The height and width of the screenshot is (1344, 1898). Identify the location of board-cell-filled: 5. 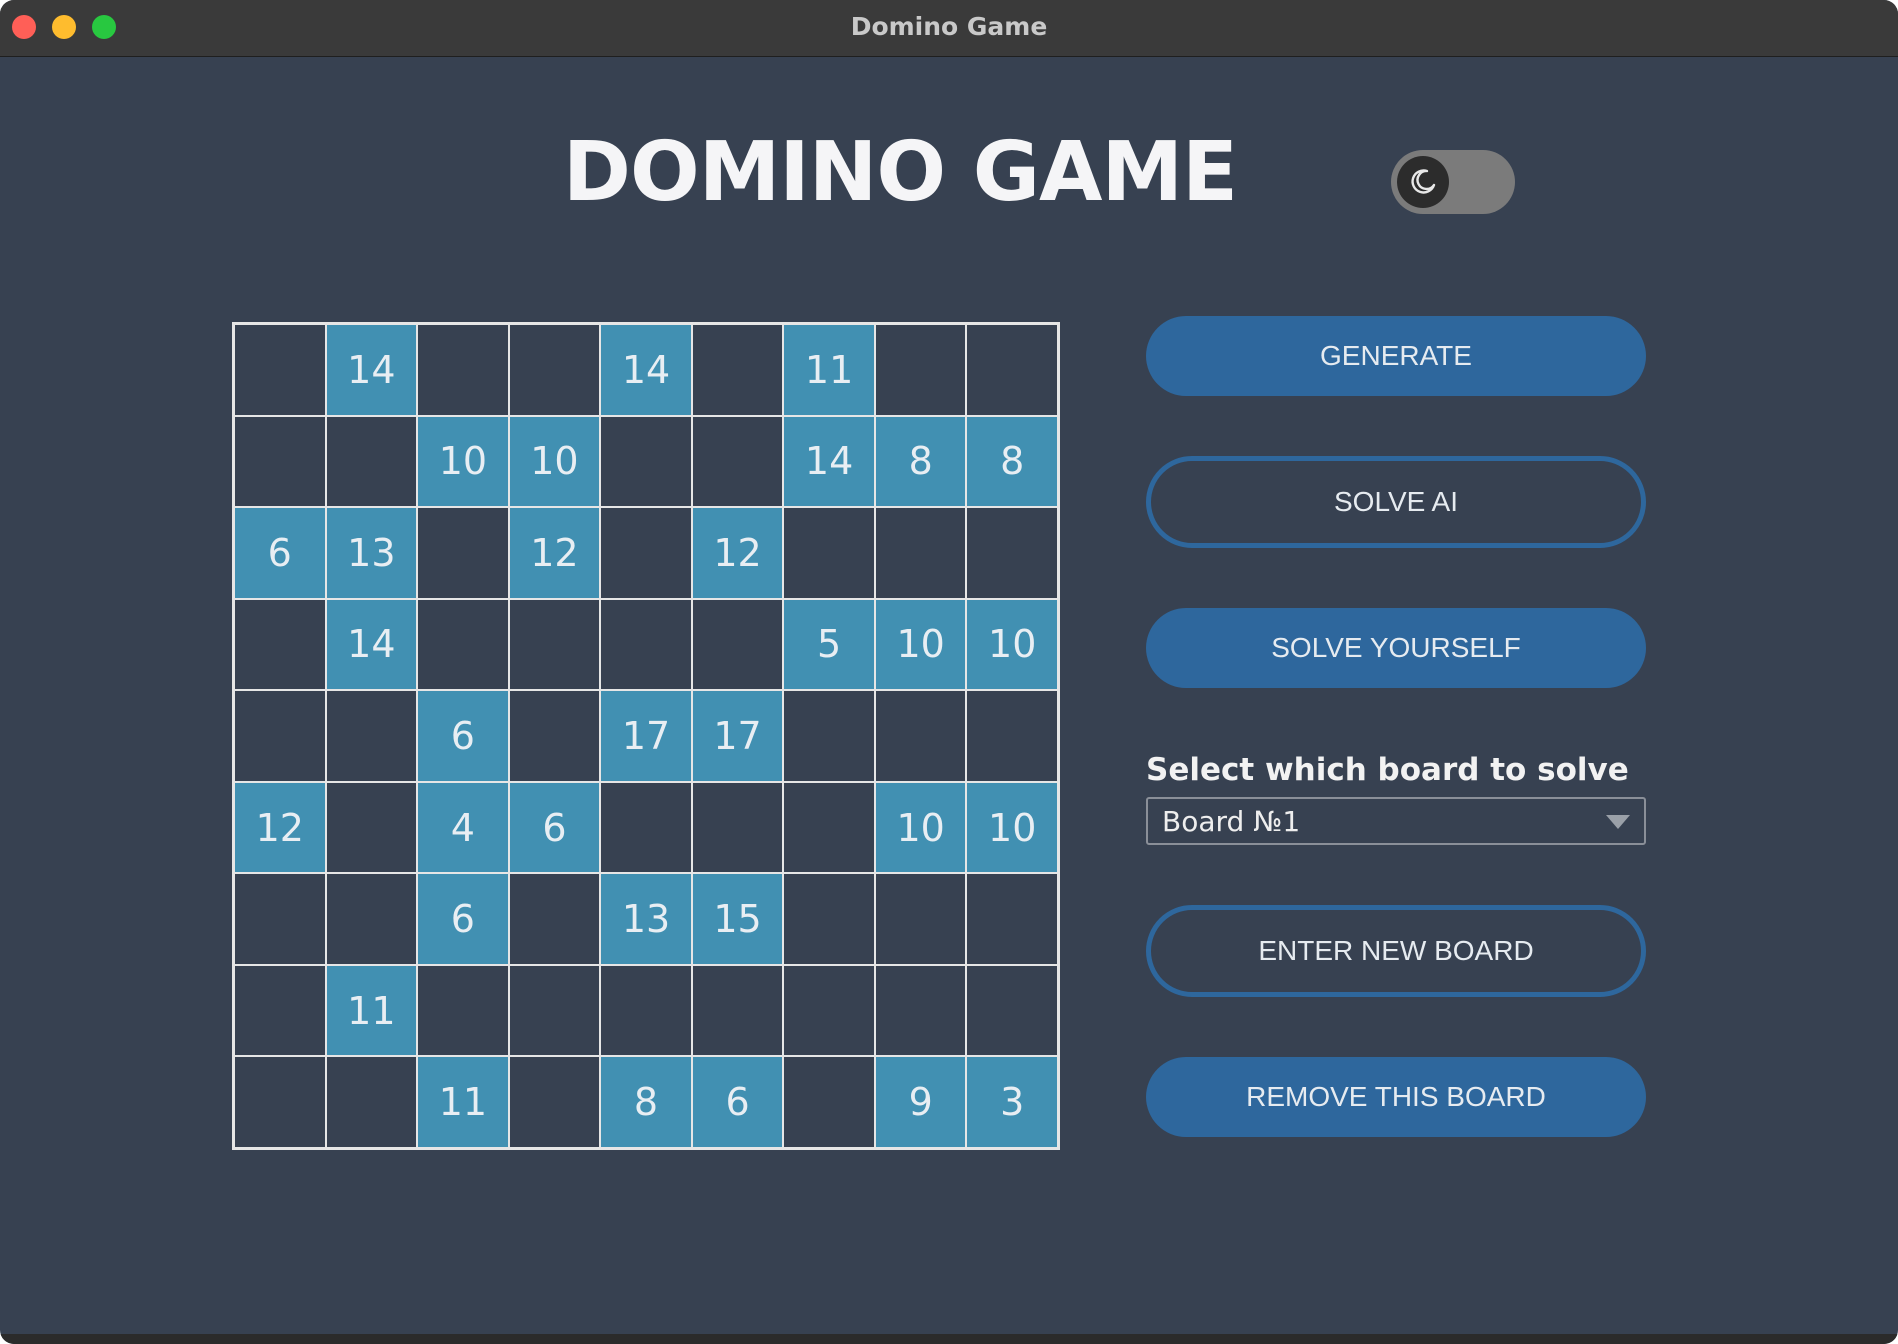
(829, 644).